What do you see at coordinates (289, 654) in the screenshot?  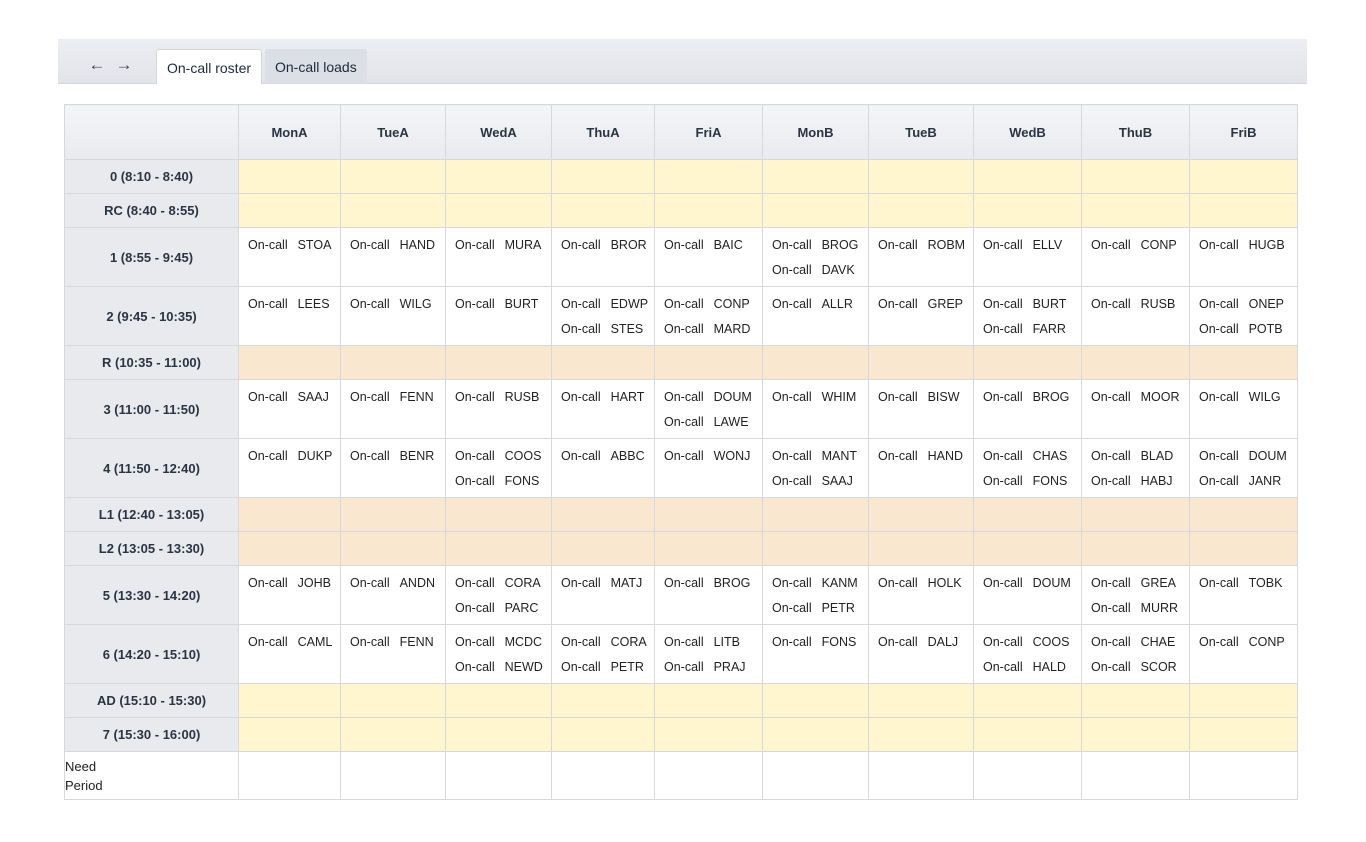 I see `roster-cell: On-call CAML` at bounding box center [289, 654].